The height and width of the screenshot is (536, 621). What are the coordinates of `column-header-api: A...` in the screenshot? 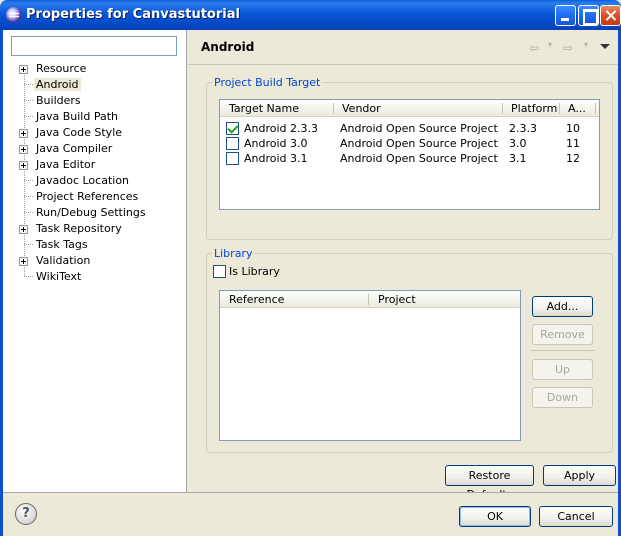 It's located at (577, 108).